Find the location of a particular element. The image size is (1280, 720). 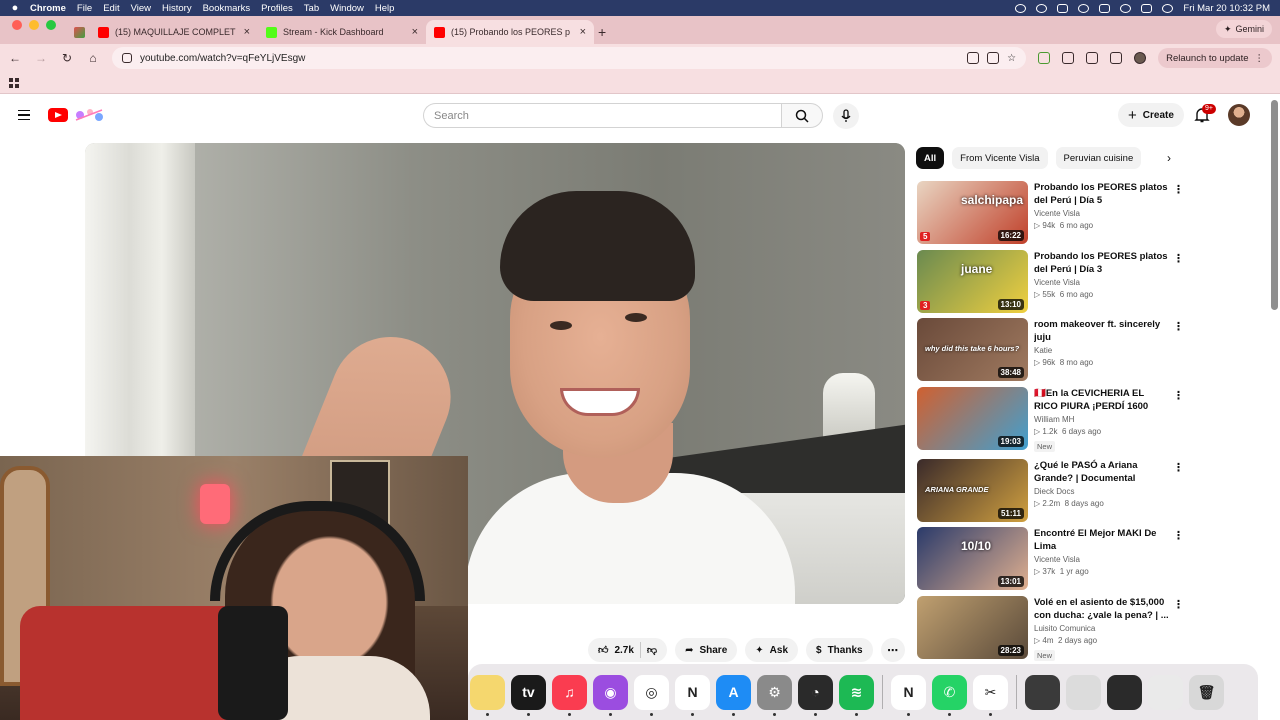

recommendation-title: Encontré El Mejor MAKI De Lima is located at coordinates (1102, 540).